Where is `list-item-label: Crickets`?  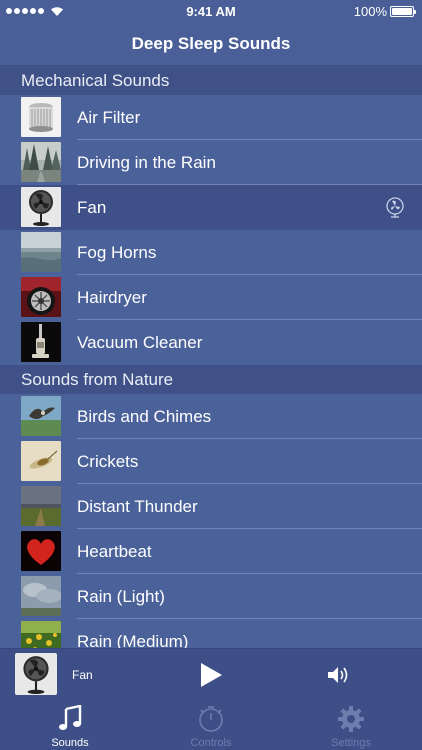 list-item-label: Crickets is located at coordinates (108, 461).